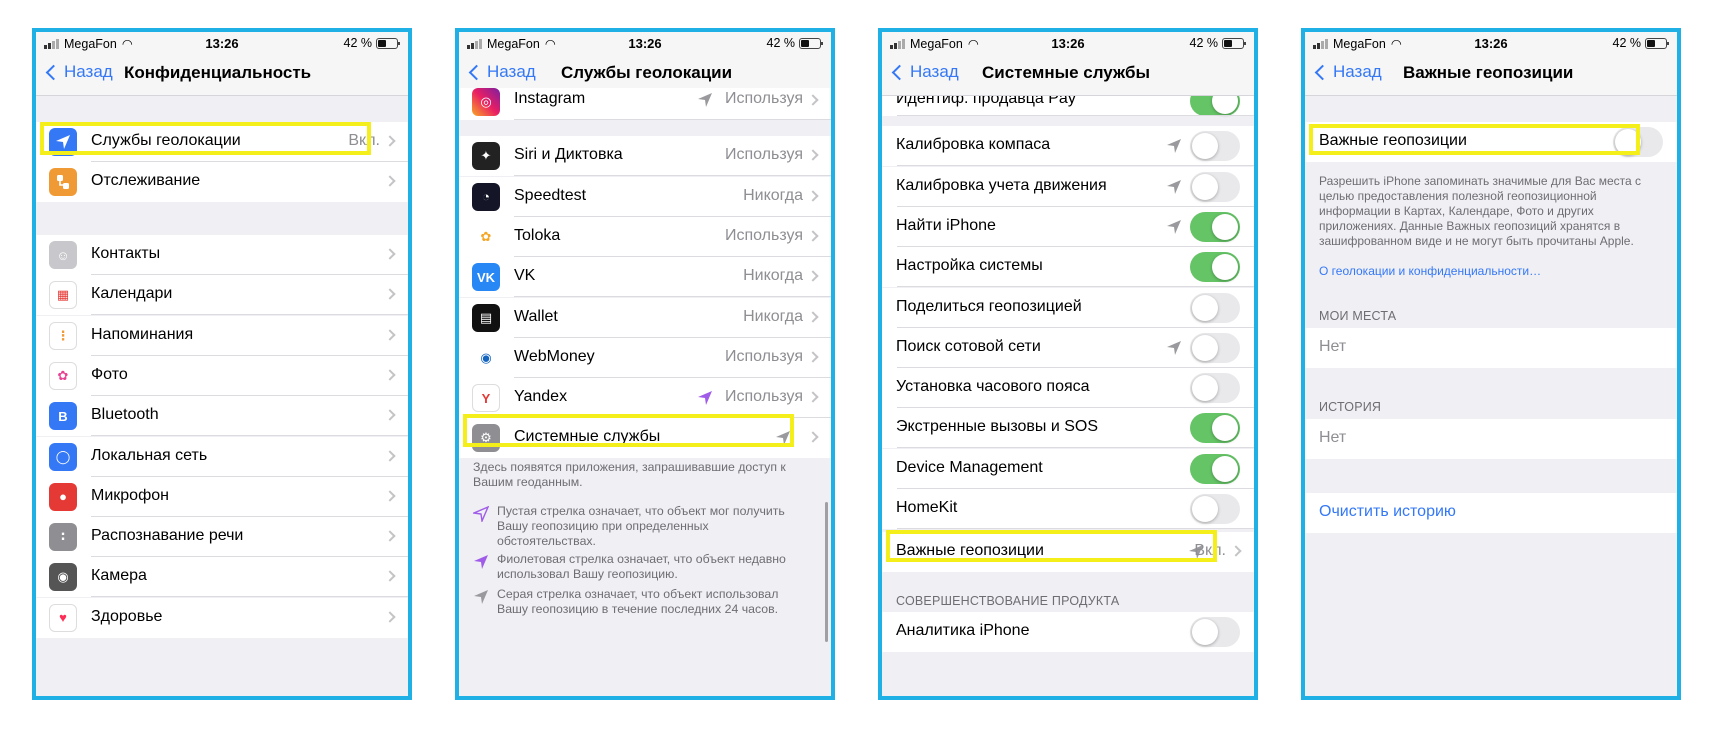  What do you see at coordinates (997, 427) in the screenshot?
I see `row-label: Экстренные вызовы и SOS` at bounding box center [997, 427].